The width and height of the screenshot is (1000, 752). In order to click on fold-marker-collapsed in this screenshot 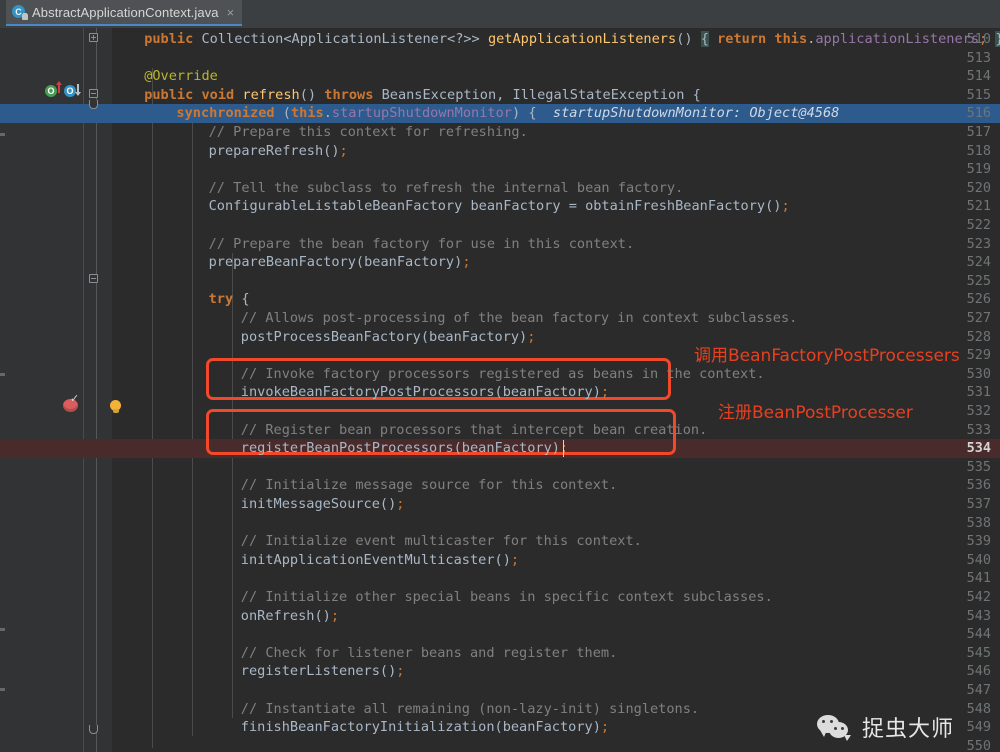, I will do `click(93, 37)`.